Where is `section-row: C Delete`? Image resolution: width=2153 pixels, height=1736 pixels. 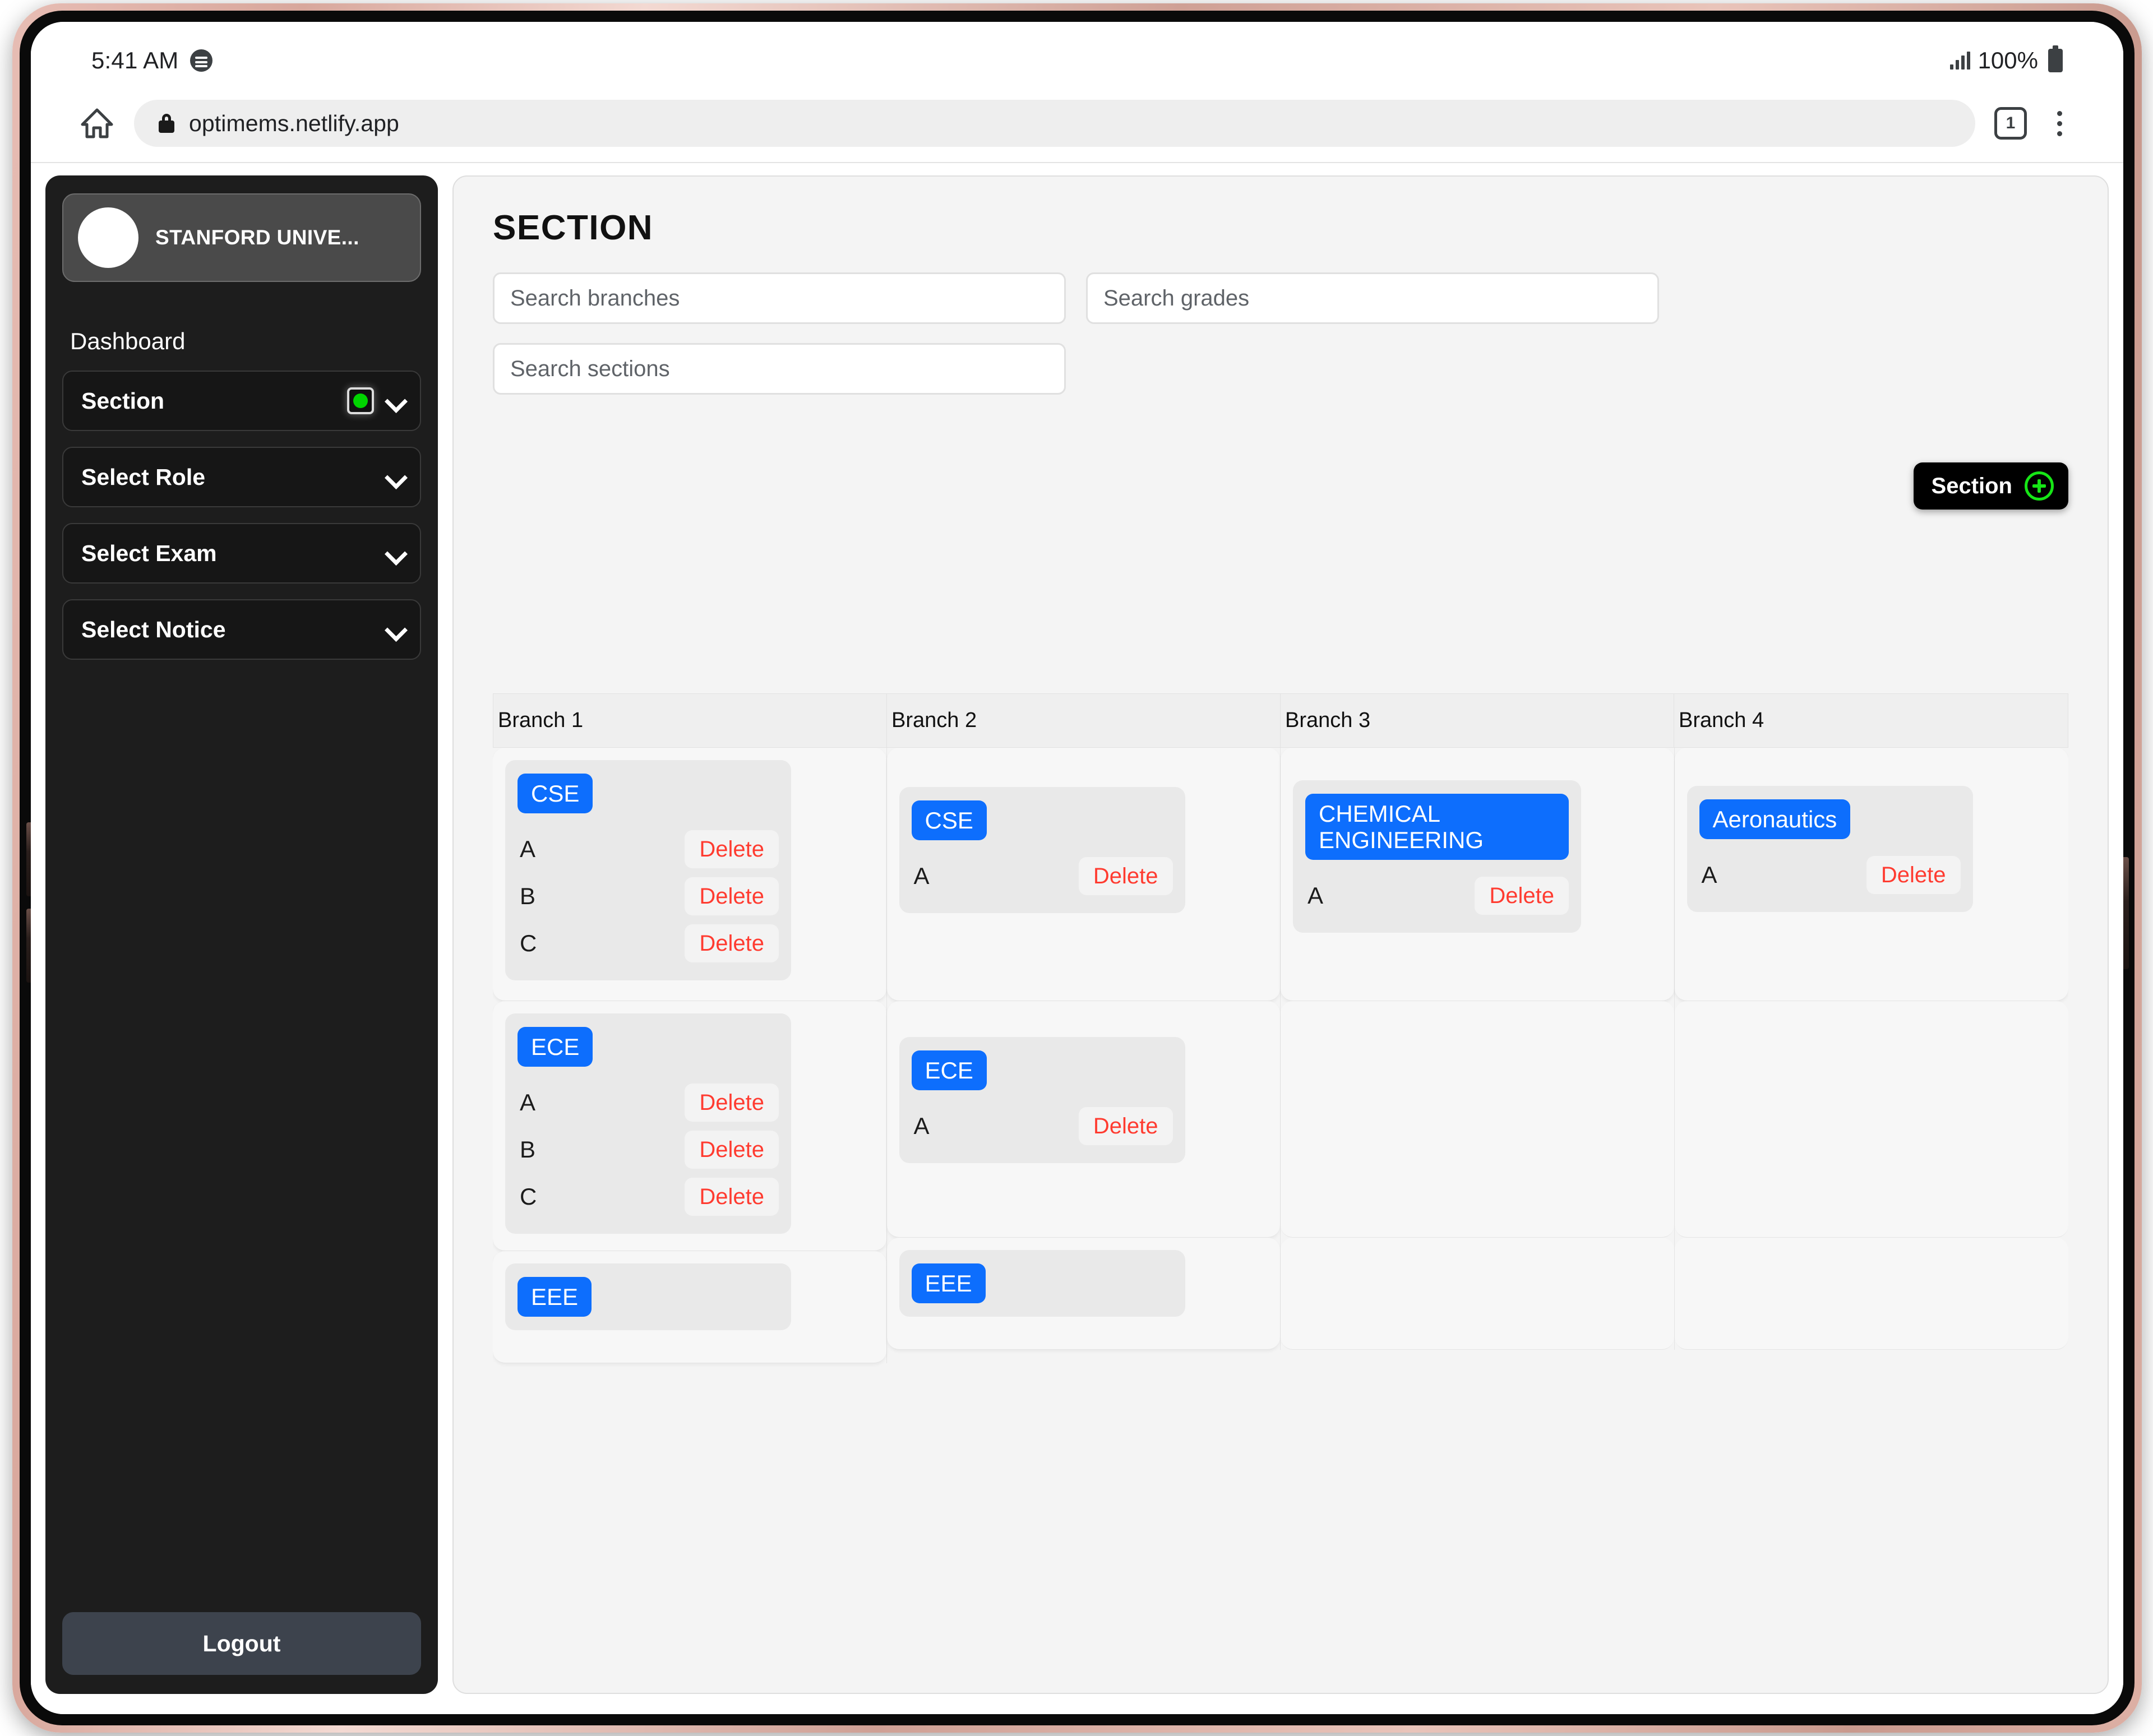 section-row: C Delete is located at coordinates (648, 1196).